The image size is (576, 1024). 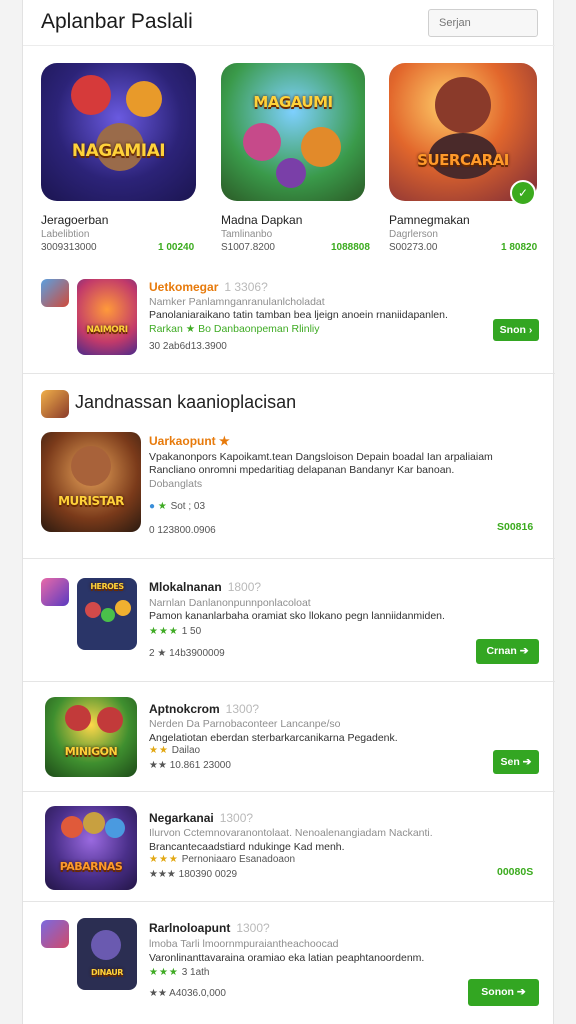 I want to click on game-art-image: NAIMORI, so click(x=107, y=317).